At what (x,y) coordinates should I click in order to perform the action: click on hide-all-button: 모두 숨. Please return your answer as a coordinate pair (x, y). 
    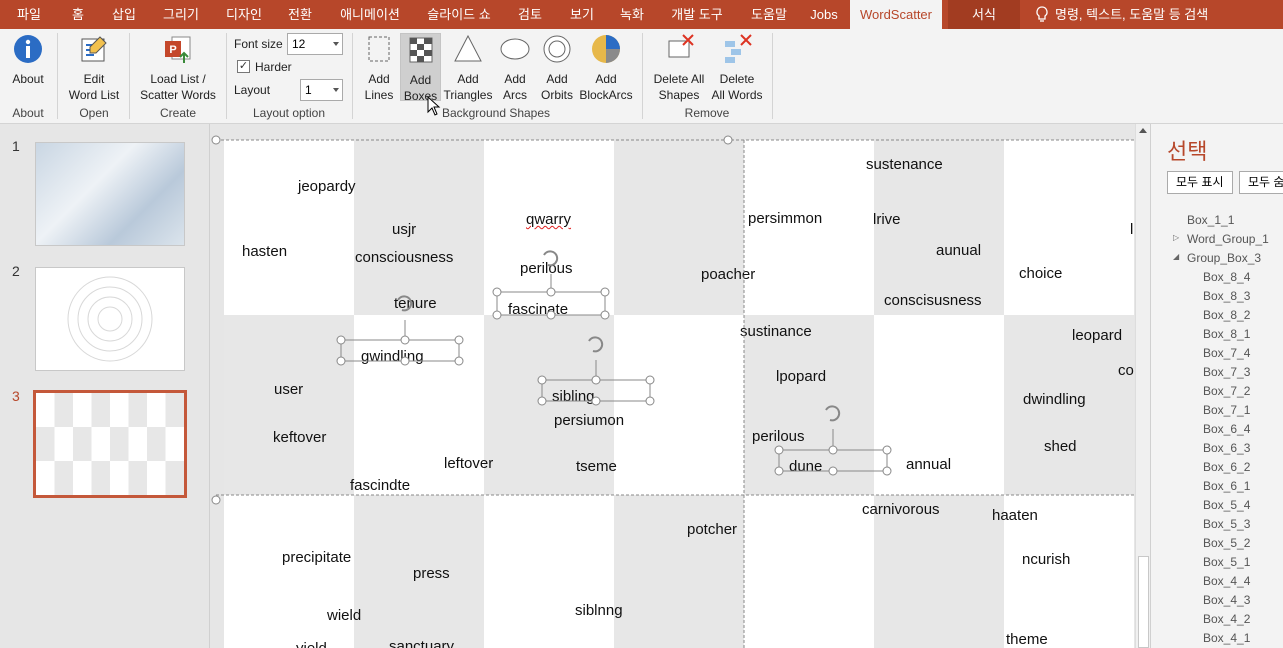
    Looking at the image, I should click on (1261, 182).